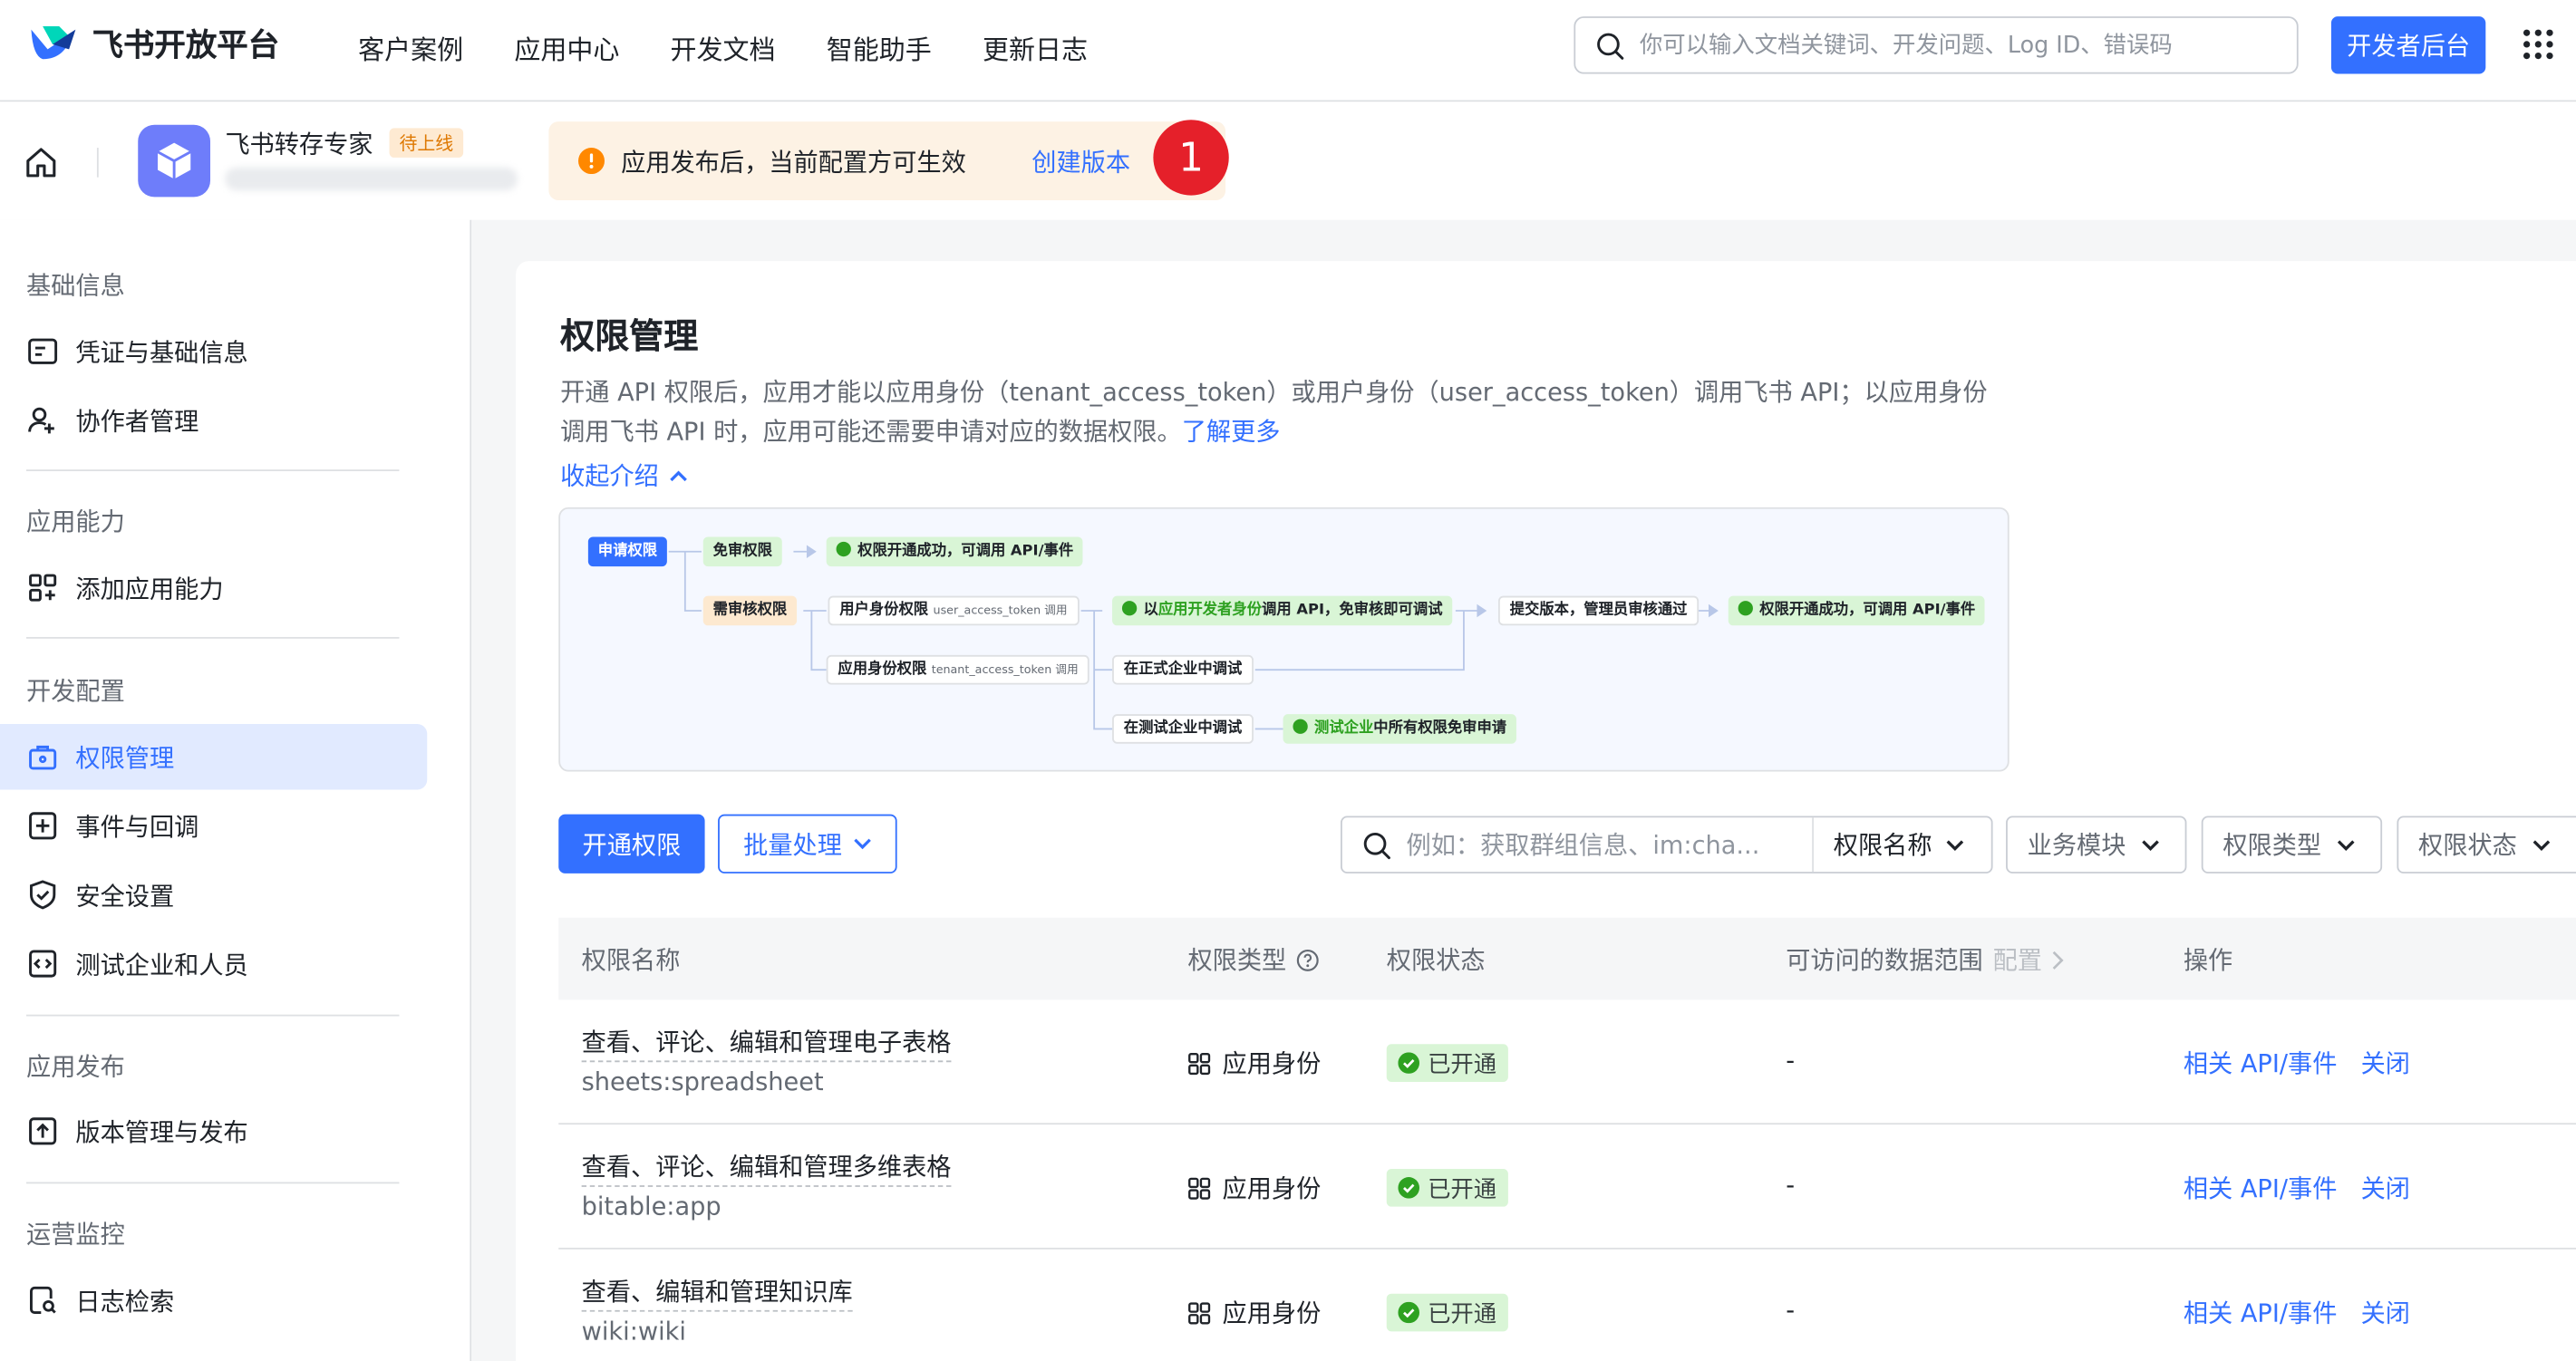  I want to click on sidebar-item-test-tenants: 测试企业和人员, so click(213, 964).